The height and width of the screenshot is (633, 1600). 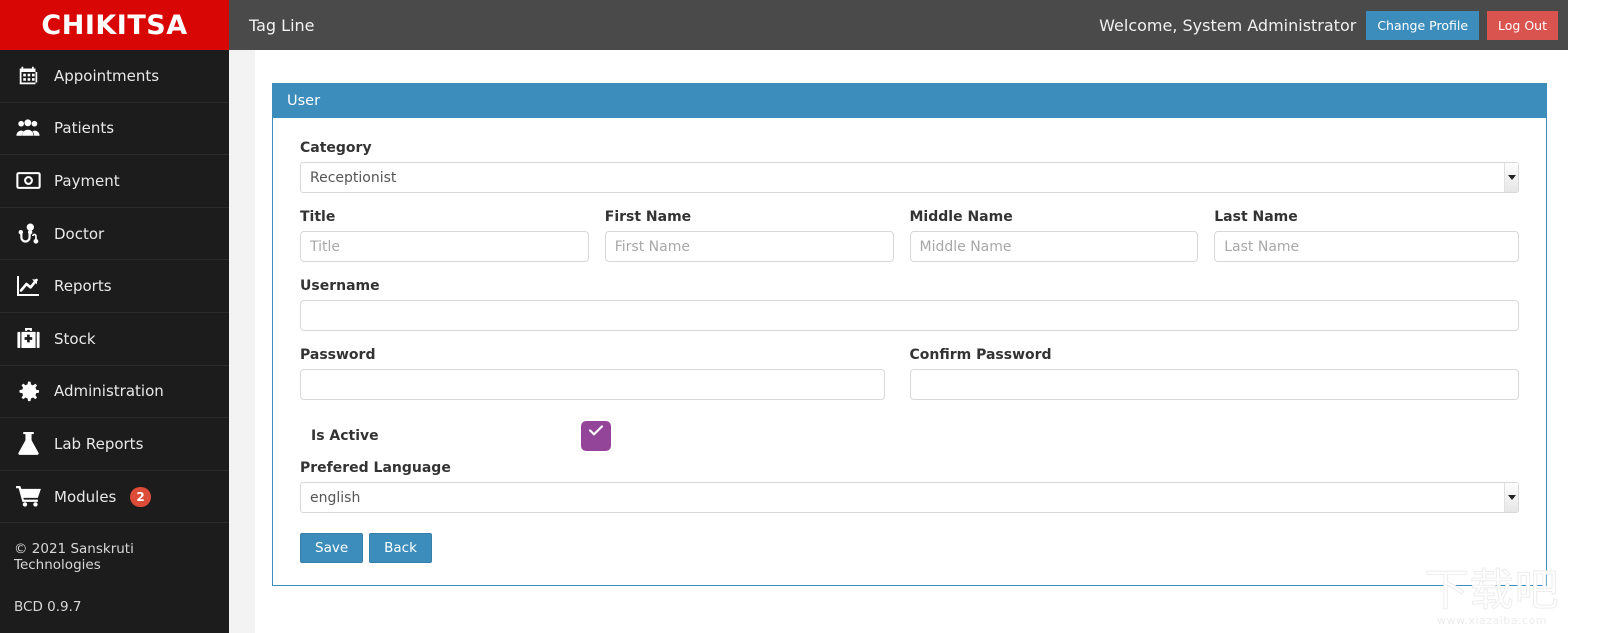 What do you see at coordinates (85, 496) in the screenshot?
I see `sidebar-item-label: Modules` at bounding box center [85, 496].